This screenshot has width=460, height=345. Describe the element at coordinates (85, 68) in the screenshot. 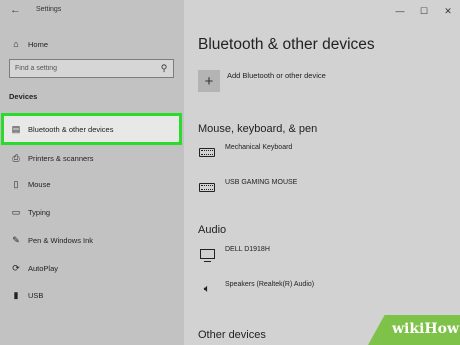

I see `search-input` at that location.